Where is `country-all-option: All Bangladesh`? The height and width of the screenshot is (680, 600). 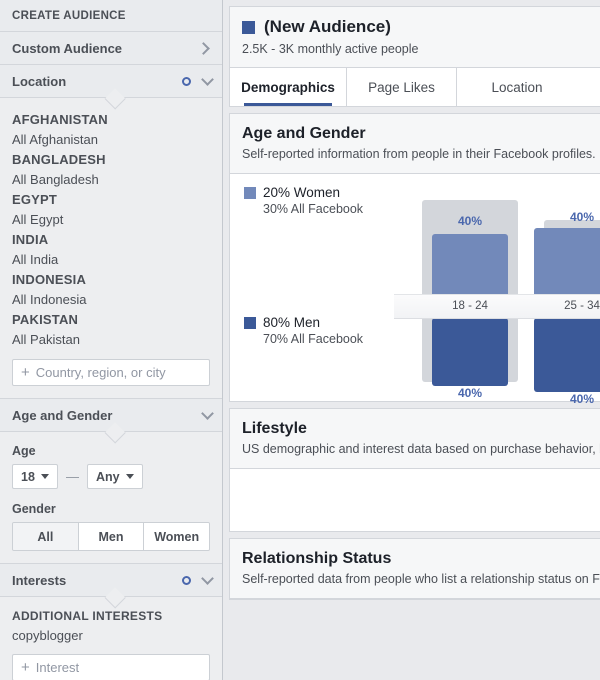 country-all-option: All Bangladesh is located at coordinates (111, 180).